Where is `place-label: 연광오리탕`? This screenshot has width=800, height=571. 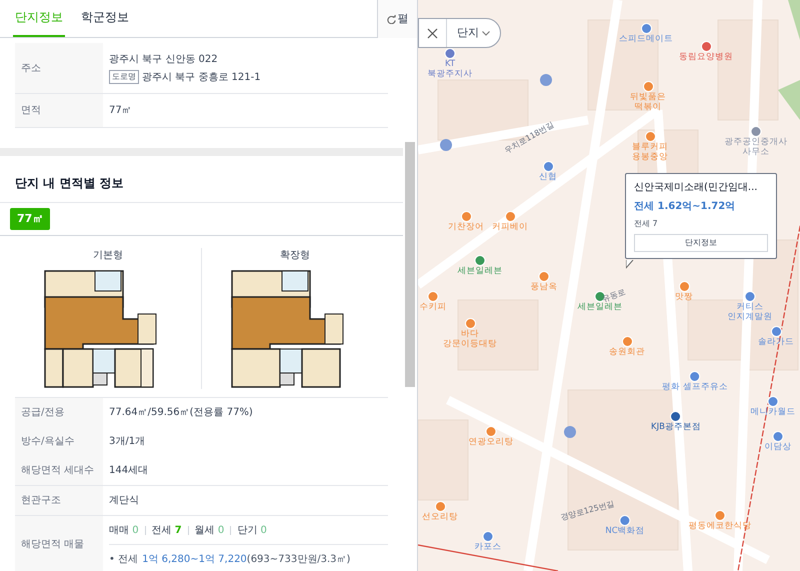 place-label: 연광오리탕 is located at coordinates (491, 442).